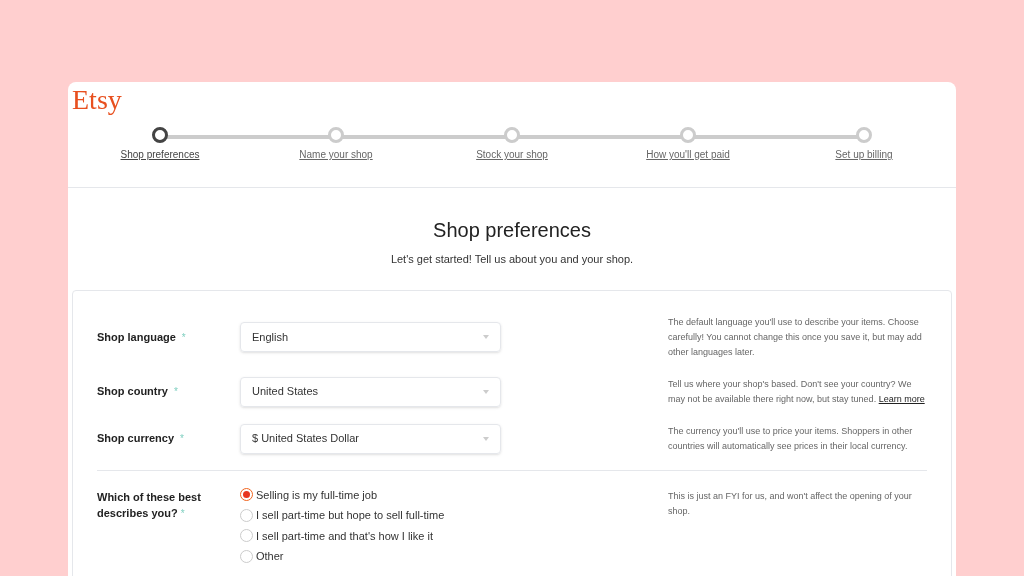  Describe the element at coordinates (370, 515) in the screenshot. I see `radio-option: I sell part-time but hope to sell full-time` at that location.